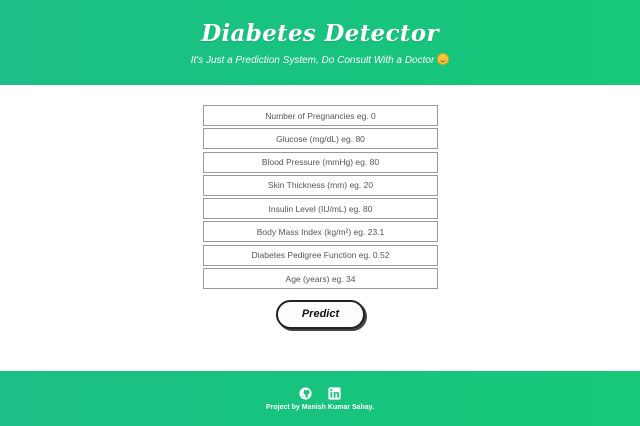  I want to click on bmi-input, so click(320, 232).